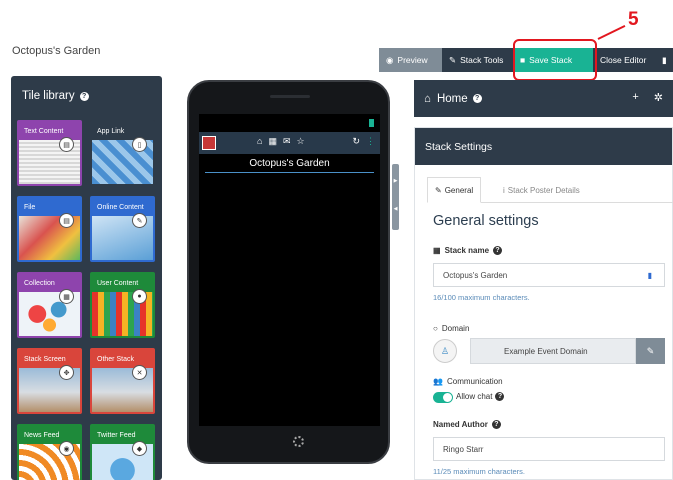 This screenshot has width=673, height=480. I want to click on tile-other-stack: Other Stack ✕, so click(122, 381).